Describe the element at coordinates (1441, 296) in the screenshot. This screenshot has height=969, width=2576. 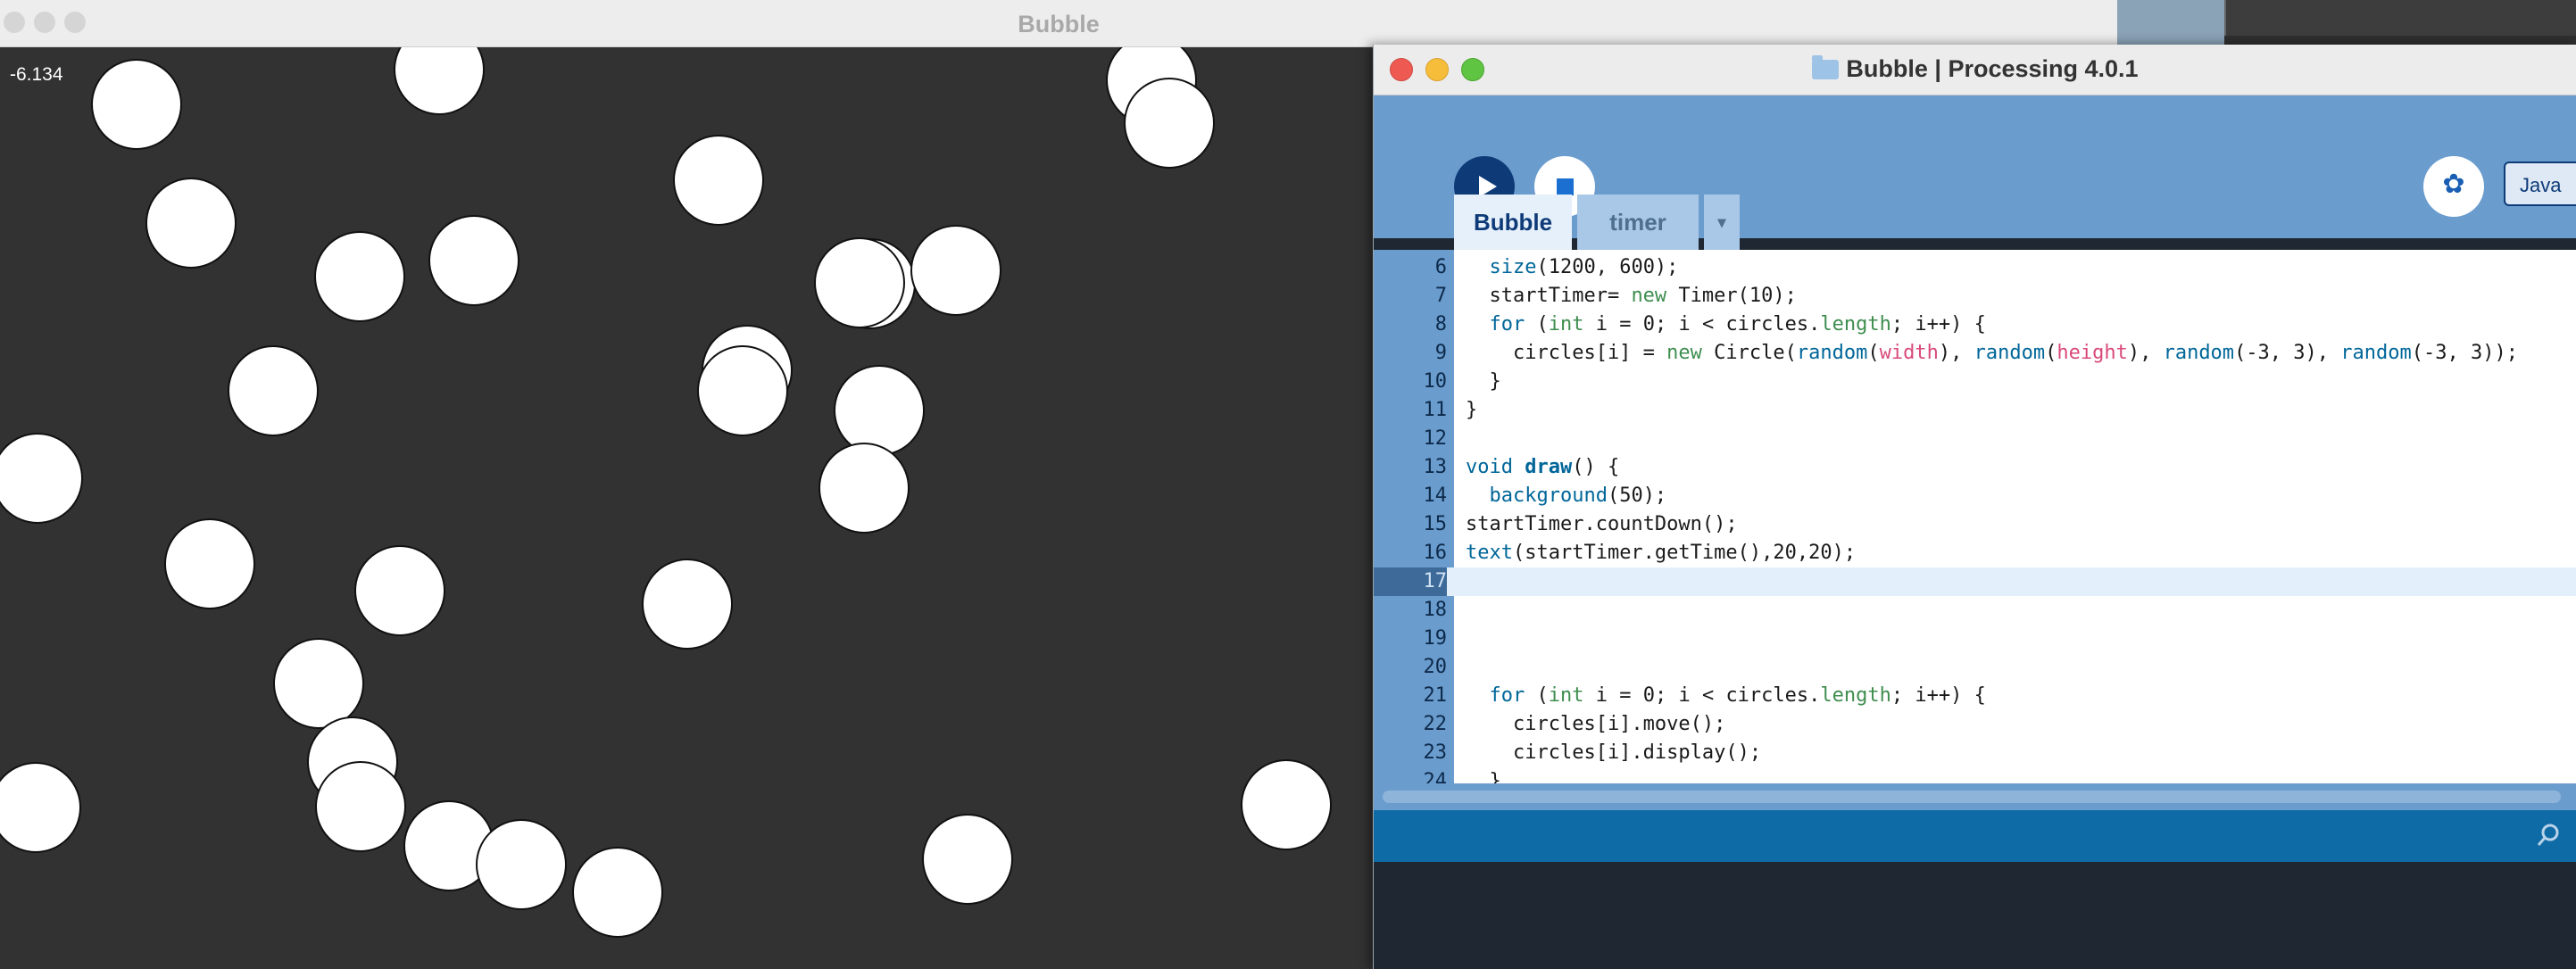
I see `line-number: 7` at that location.